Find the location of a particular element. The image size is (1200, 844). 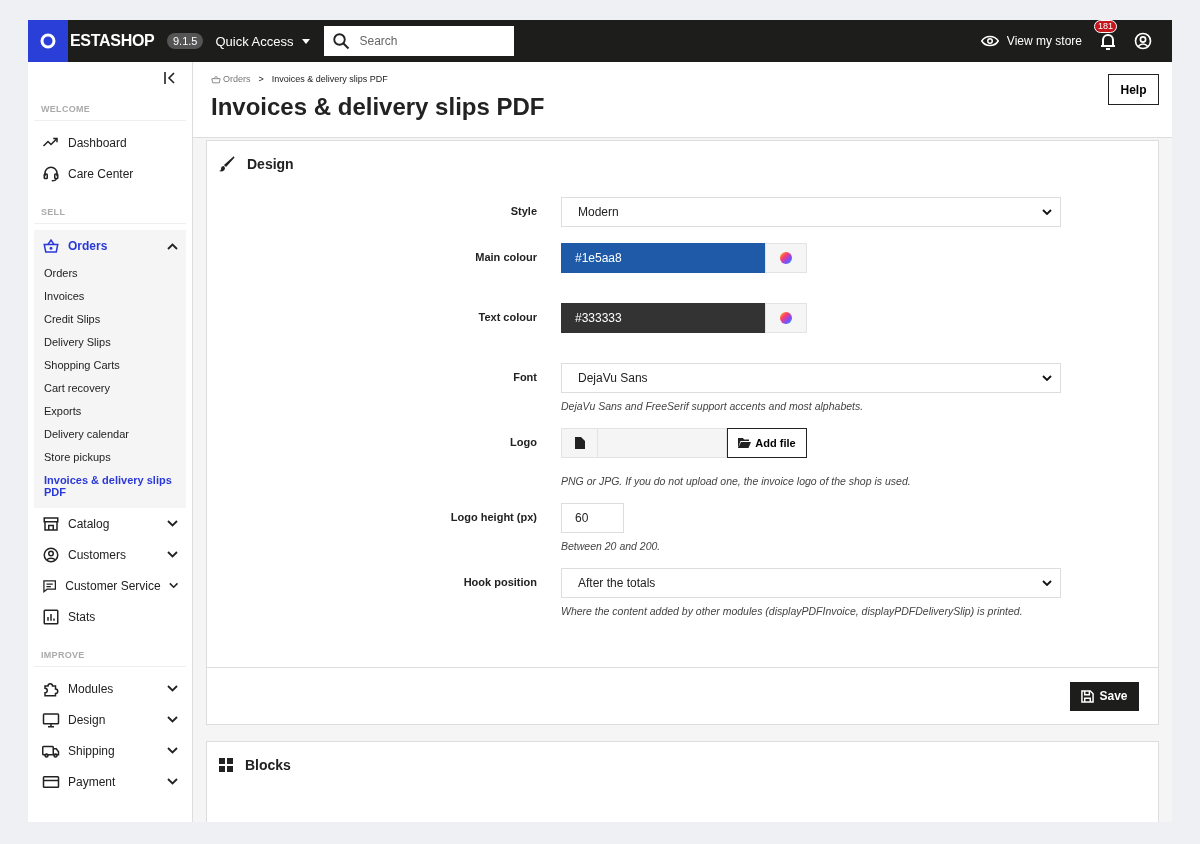

select-field: Modern is located at coordinates (811, 212).